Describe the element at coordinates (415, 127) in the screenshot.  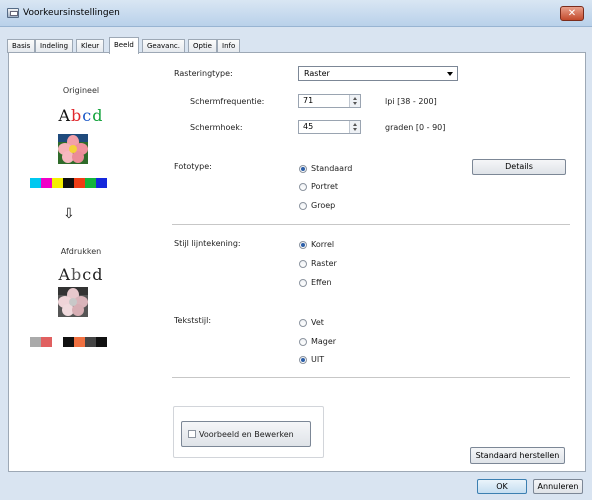
I see `screen-angle-range: graden [0 - 90]` at that location.